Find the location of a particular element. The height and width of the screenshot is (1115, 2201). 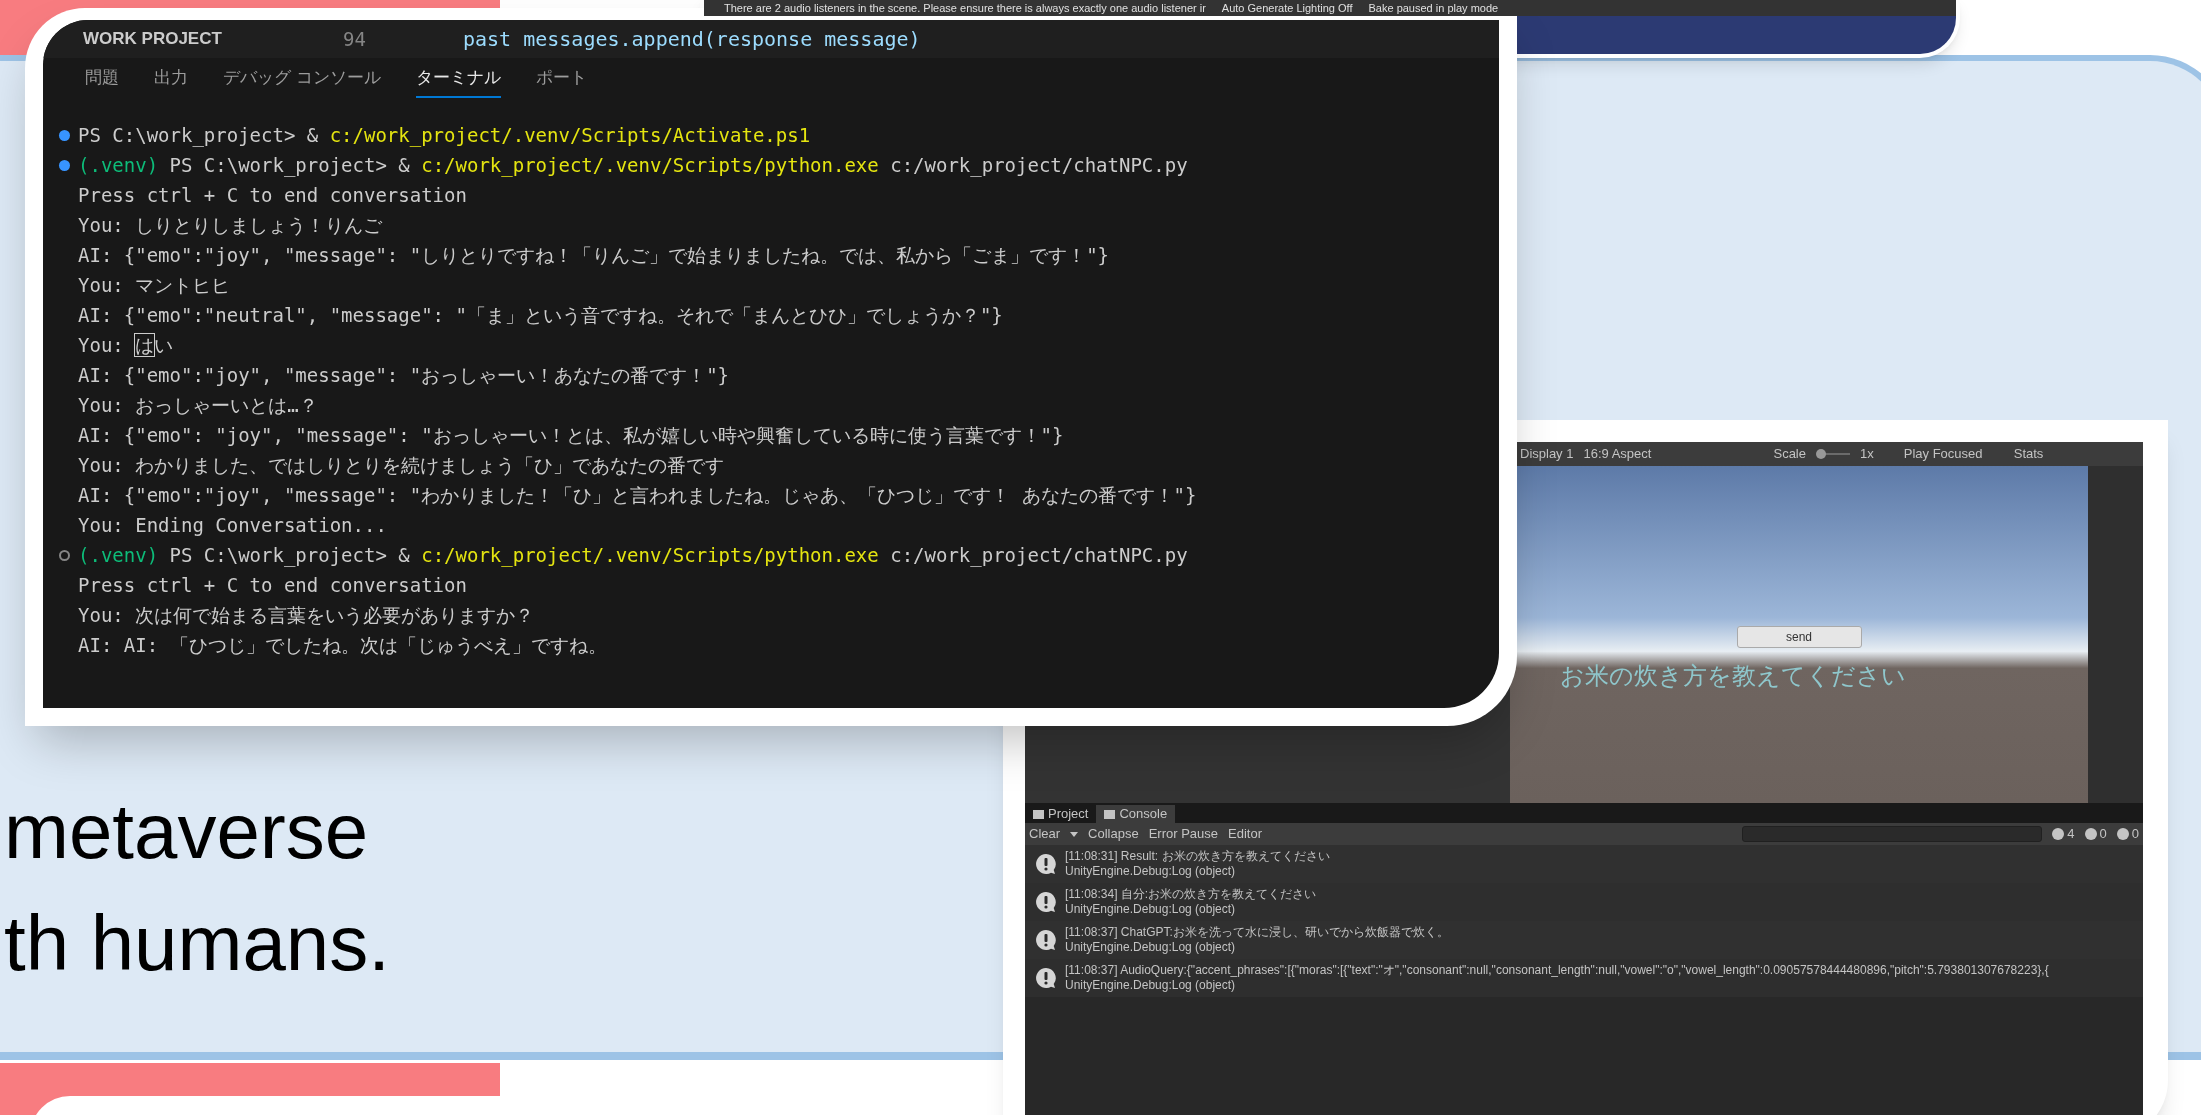

terminal-line: AI: {"emo": "joy", "message": "おっしゃーい！とは、私が嬉しい時や興奮している時に使う言葉です！"} is located at coordinates (571, 435).